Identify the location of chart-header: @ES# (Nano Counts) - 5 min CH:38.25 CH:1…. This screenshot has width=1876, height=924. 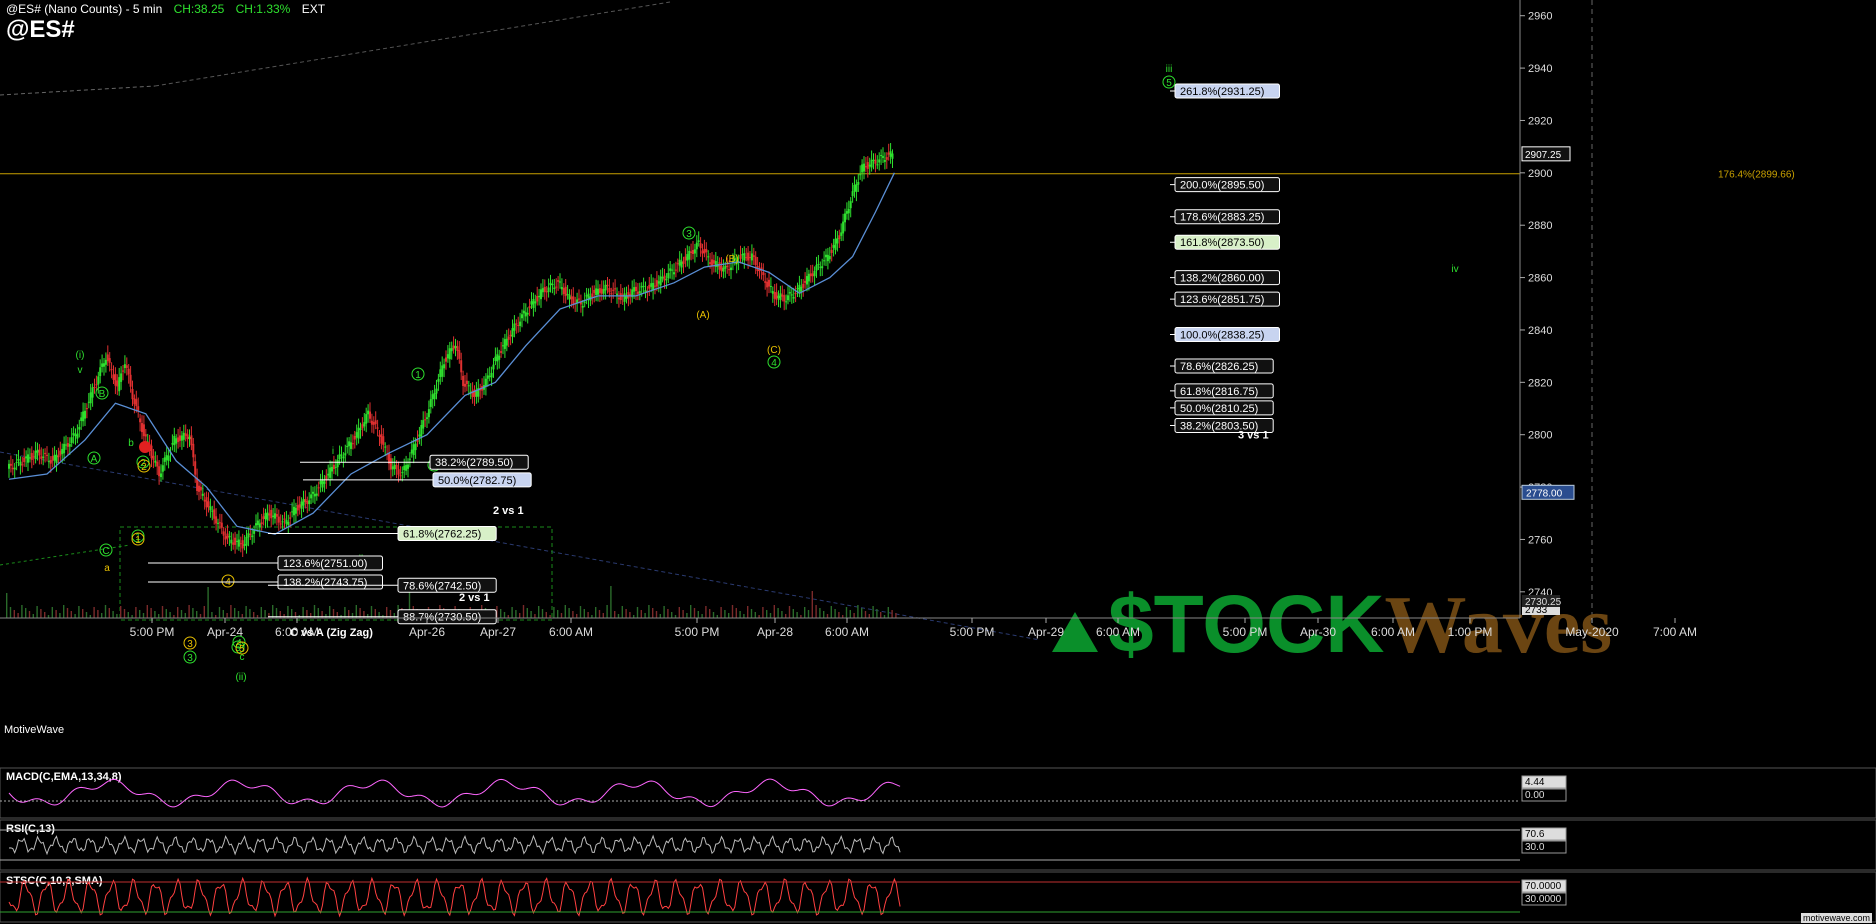
(165, 9).